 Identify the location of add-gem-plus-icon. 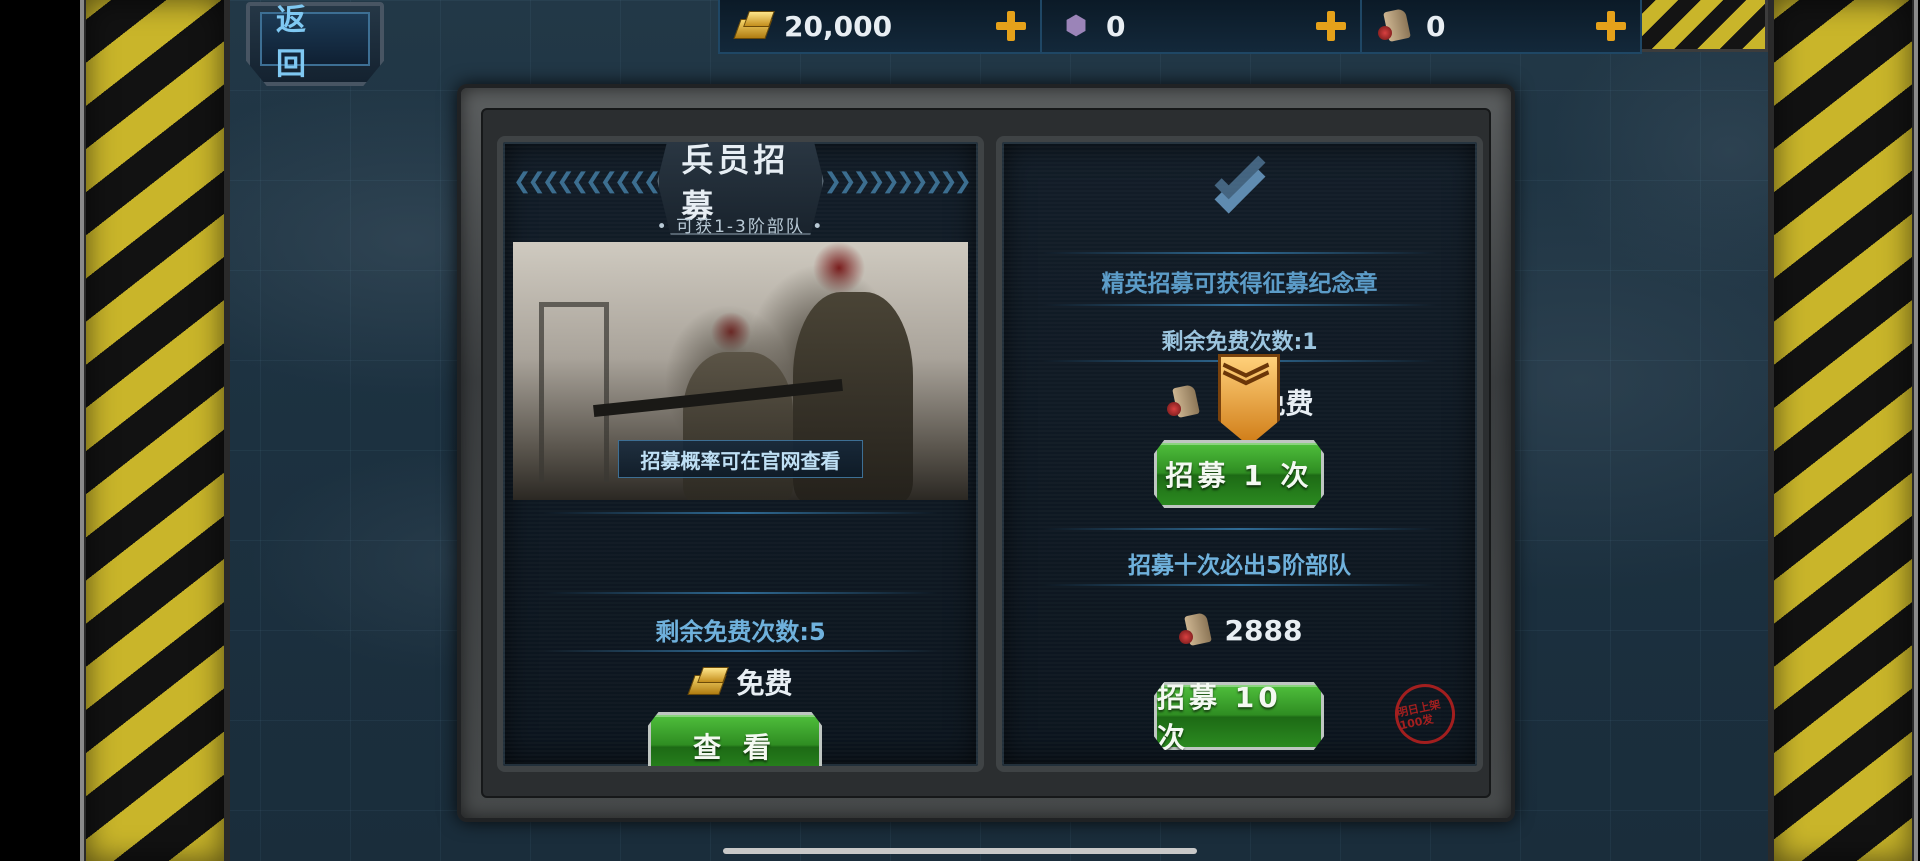
(1331, 26).